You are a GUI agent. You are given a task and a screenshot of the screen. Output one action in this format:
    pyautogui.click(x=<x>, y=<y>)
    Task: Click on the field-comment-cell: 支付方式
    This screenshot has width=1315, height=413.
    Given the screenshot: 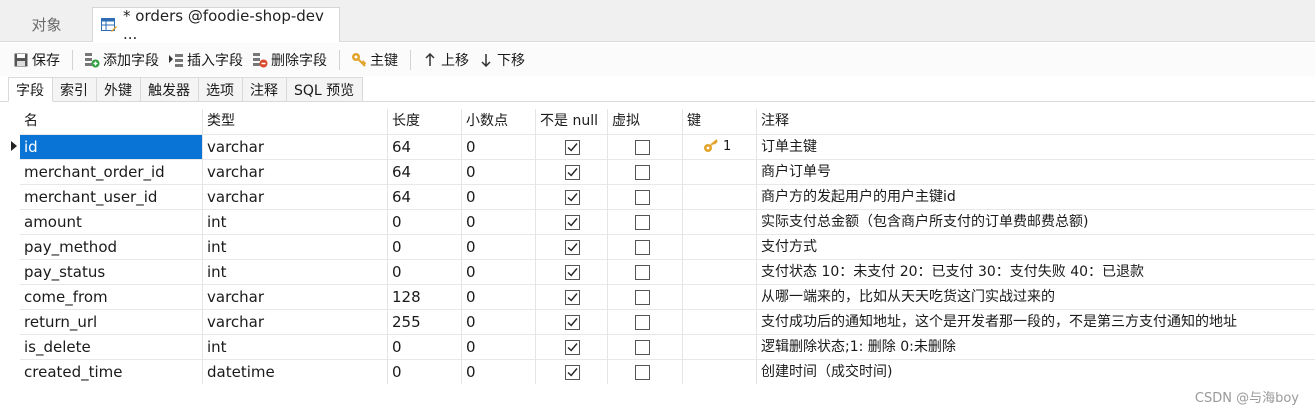 What is the action you would take?
    pyautogui.click(x=1036, y=246)
    